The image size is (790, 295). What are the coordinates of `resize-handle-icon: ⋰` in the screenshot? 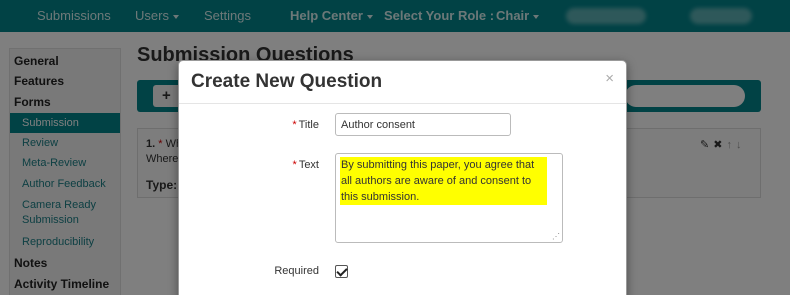 It's located at (556, 237).